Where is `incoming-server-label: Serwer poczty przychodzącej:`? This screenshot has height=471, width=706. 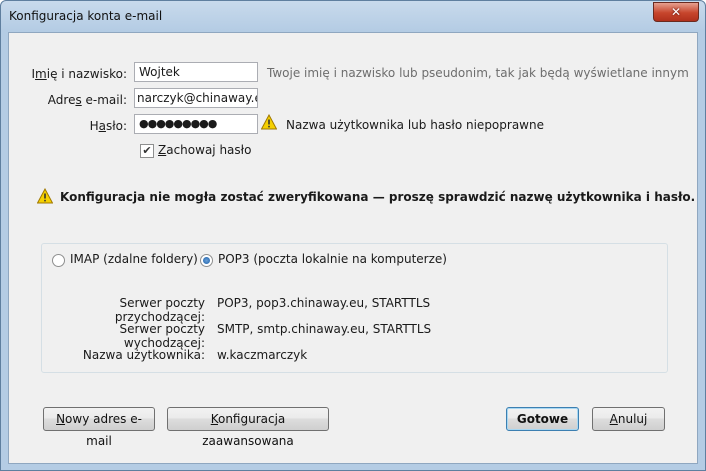 incoming-server-label: Serwer poczty przychodzącej: is located at coordinates (159, 310).